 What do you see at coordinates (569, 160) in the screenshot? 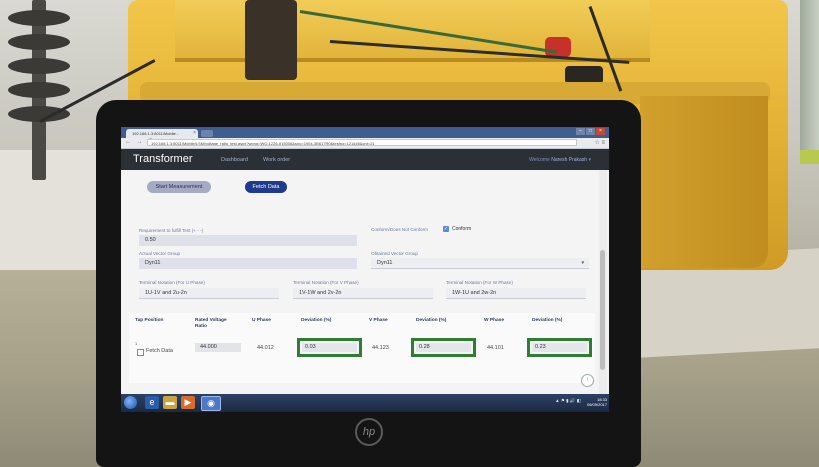
I see `user-name: Naresh Prakash` at bounding box center [569, 160].